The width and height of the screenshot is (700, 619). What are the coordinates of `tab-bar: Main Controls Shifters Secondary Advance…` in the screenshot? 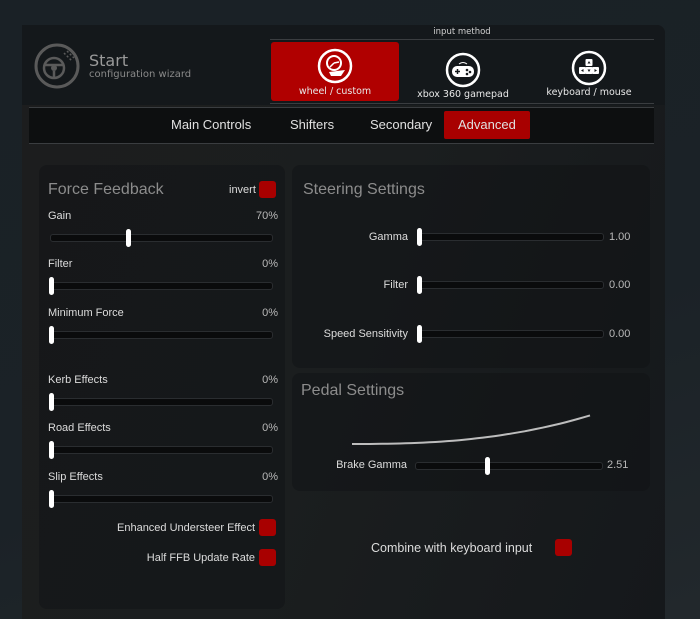 It's located at (341, 125).